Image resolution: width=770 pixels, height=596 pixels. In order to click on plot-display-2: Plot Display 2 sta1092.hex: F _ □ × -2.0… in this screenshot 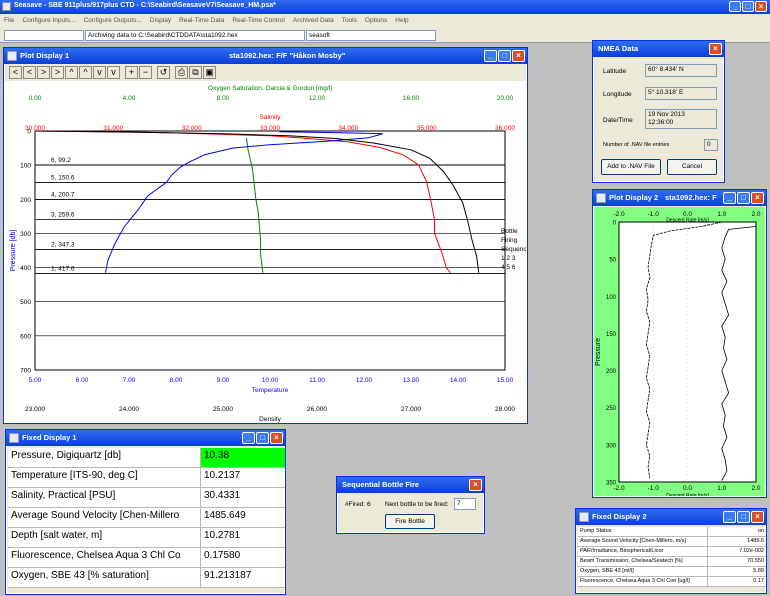, I will do `click(679, 343)`.